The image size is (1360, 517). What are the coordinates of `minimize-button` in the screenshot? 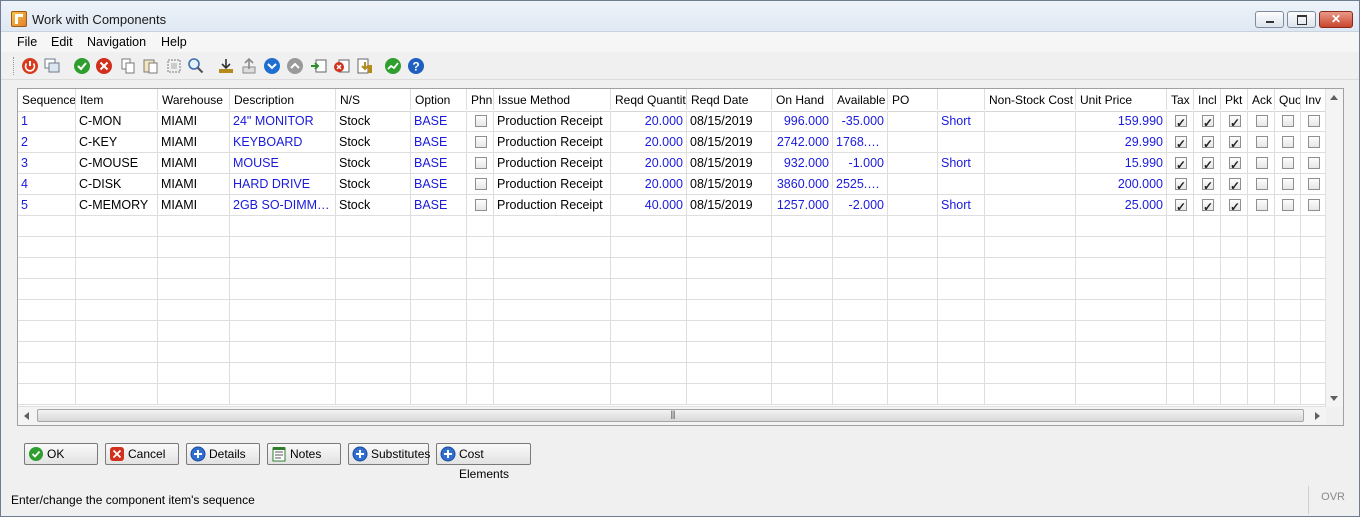 It's located at (1269, 19).